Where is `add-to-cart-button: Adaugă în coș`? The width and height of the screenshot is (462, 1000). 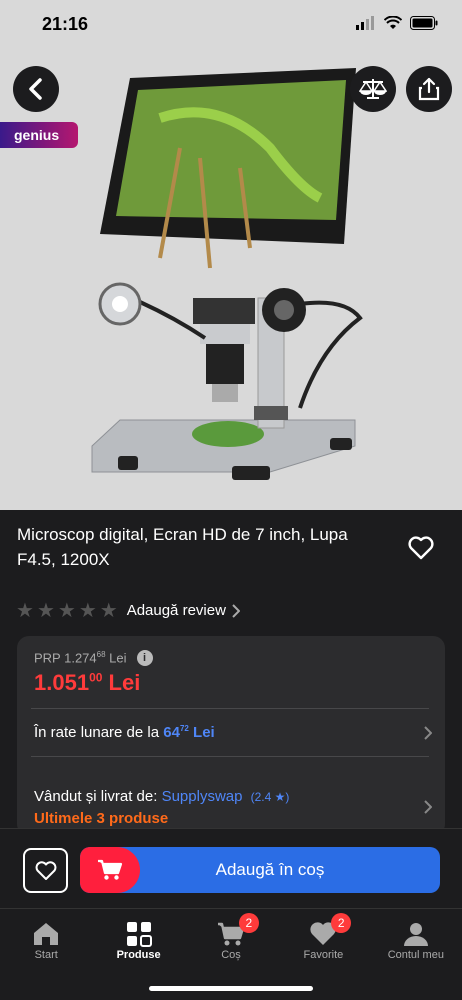 add-to-cart-button: Adaugă în coș is located at coordinates (260, 870).